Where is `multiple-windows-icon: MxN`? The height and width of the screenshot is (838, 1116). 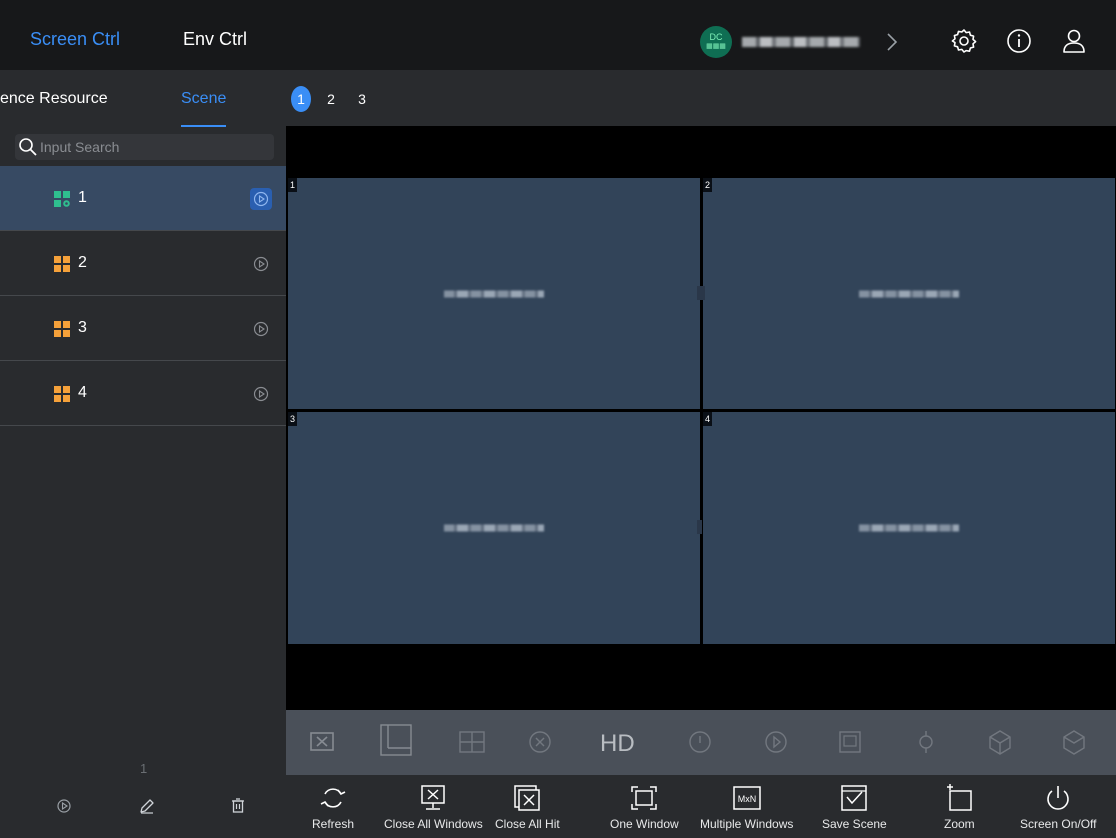 multiple-windows-icon: MxN is located at coordinates (746, 798).